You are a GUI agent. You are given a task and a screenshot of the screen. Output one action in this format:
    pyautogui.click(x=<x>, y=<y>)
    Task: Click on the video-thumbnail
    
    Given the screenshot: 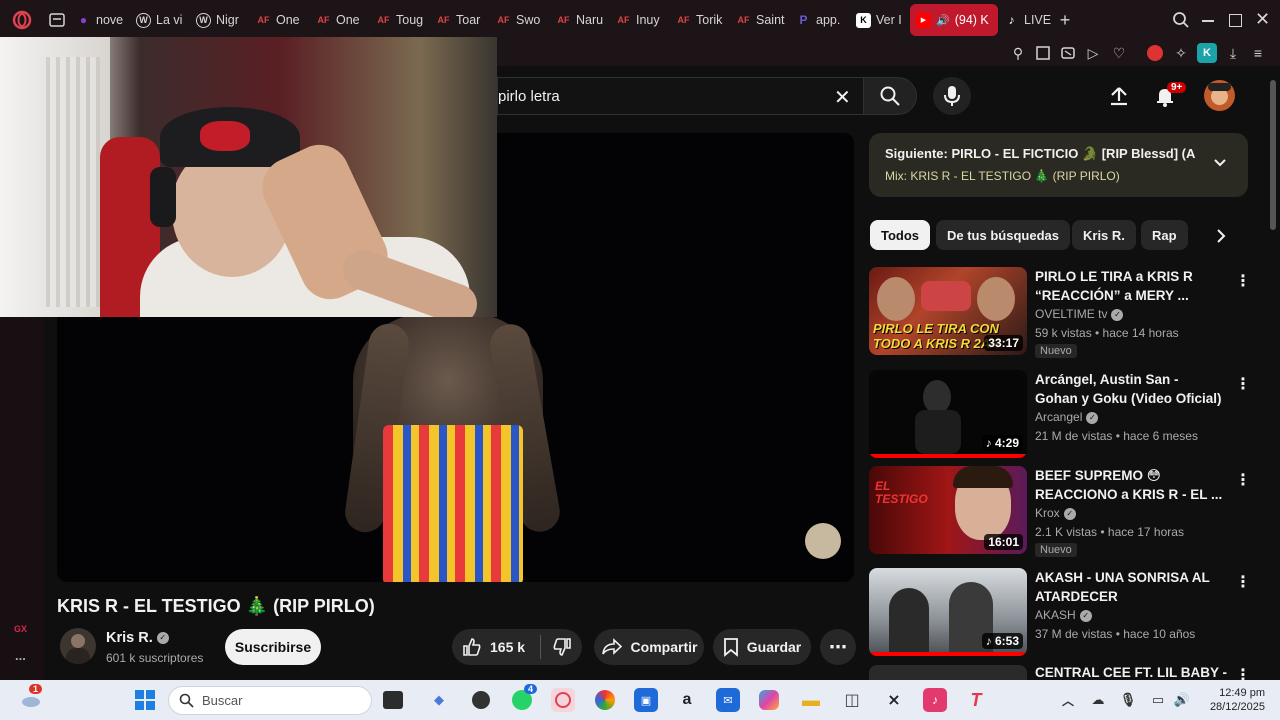 What is the action you would take?
    pyautogui.click(x=948, y=672)
    